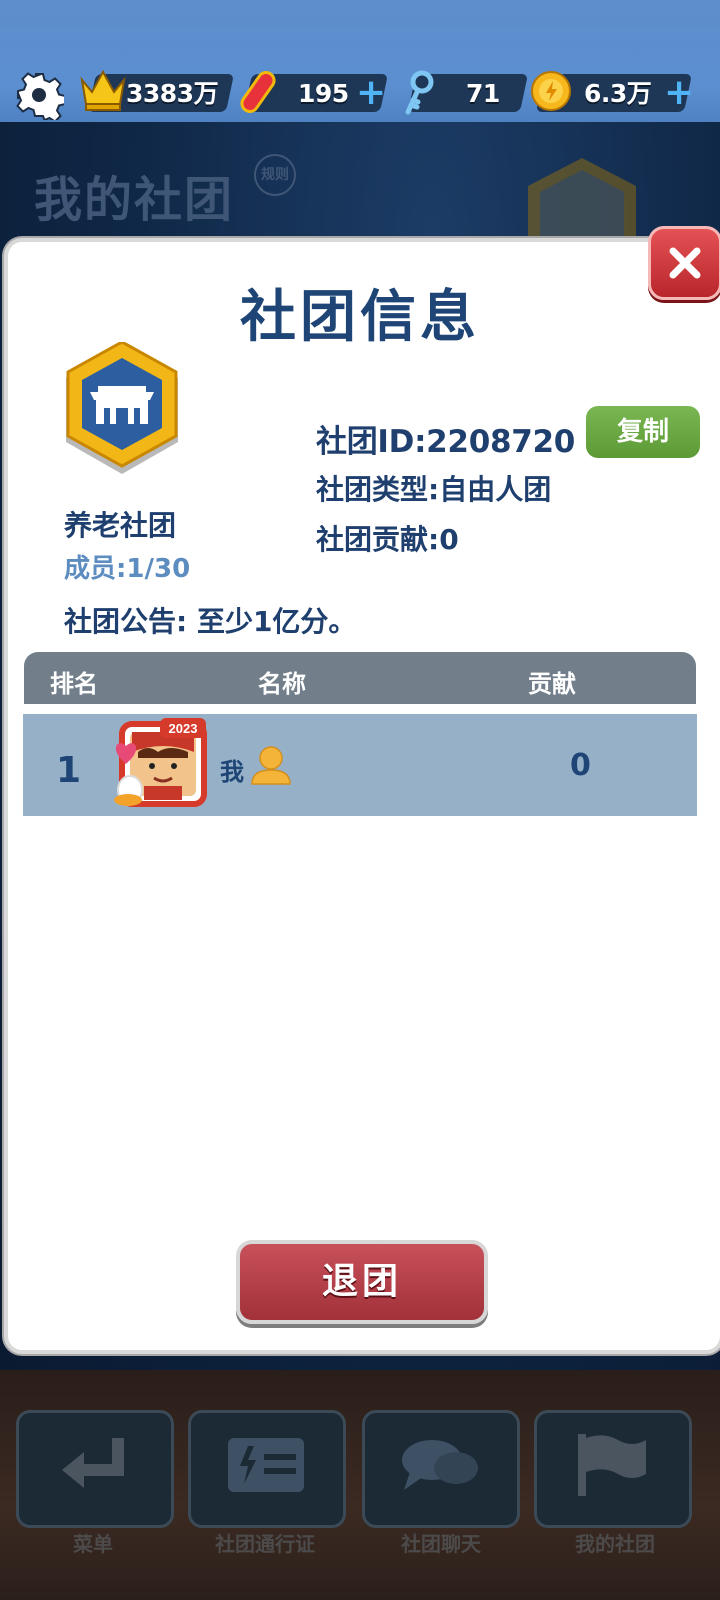 This screenshot has height=1600, width=720. I want to click on club-notice: 社团公告: 至少1亿分。, so click(210, 621).